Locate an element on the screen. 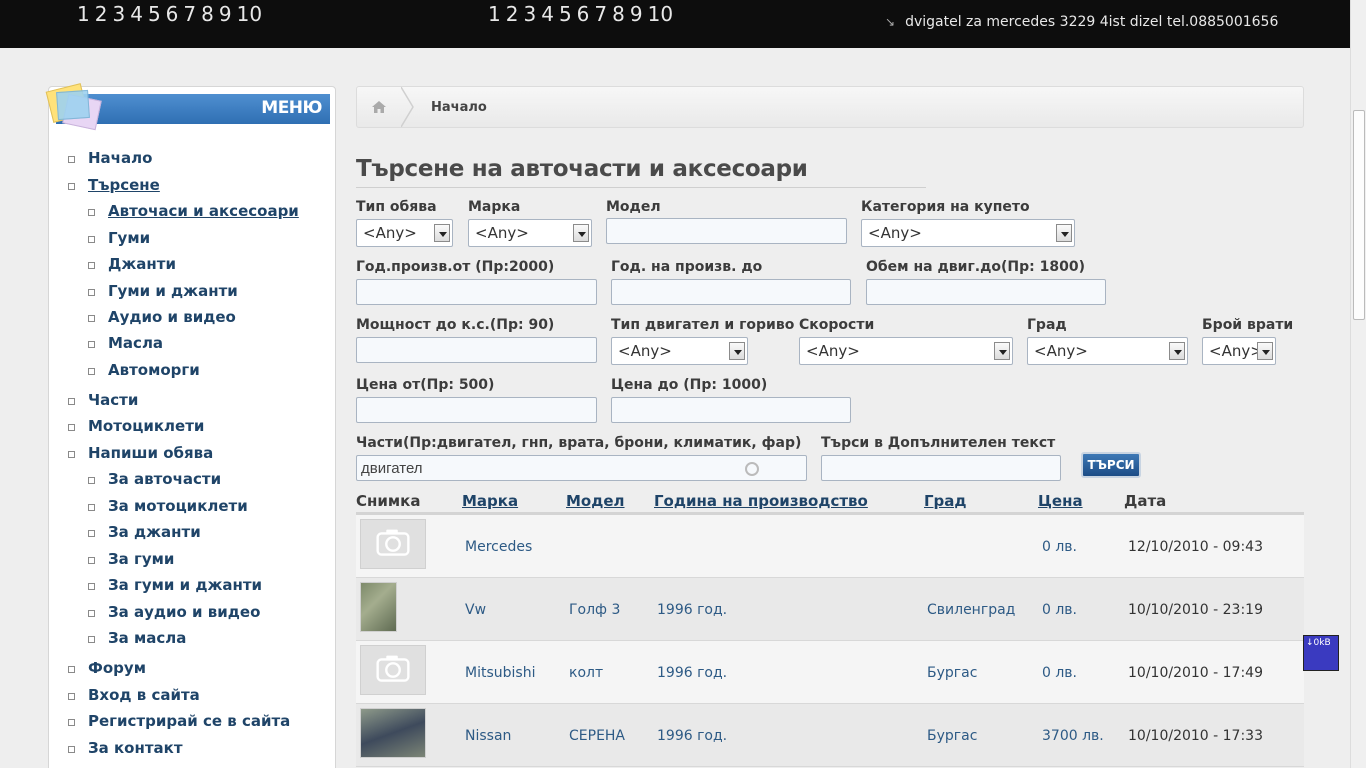 This screenshot has height=768, width=1366. cell-make: Mercedes is located at coordinates (498, 547).